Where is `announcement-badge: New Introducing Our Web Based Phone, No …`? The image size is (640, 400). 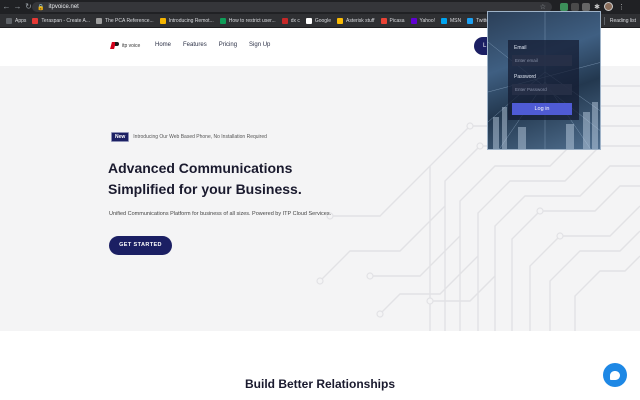
announcement-badge: New Introducing Our Web Based Phone, No … is located at coordinates (189, 137).